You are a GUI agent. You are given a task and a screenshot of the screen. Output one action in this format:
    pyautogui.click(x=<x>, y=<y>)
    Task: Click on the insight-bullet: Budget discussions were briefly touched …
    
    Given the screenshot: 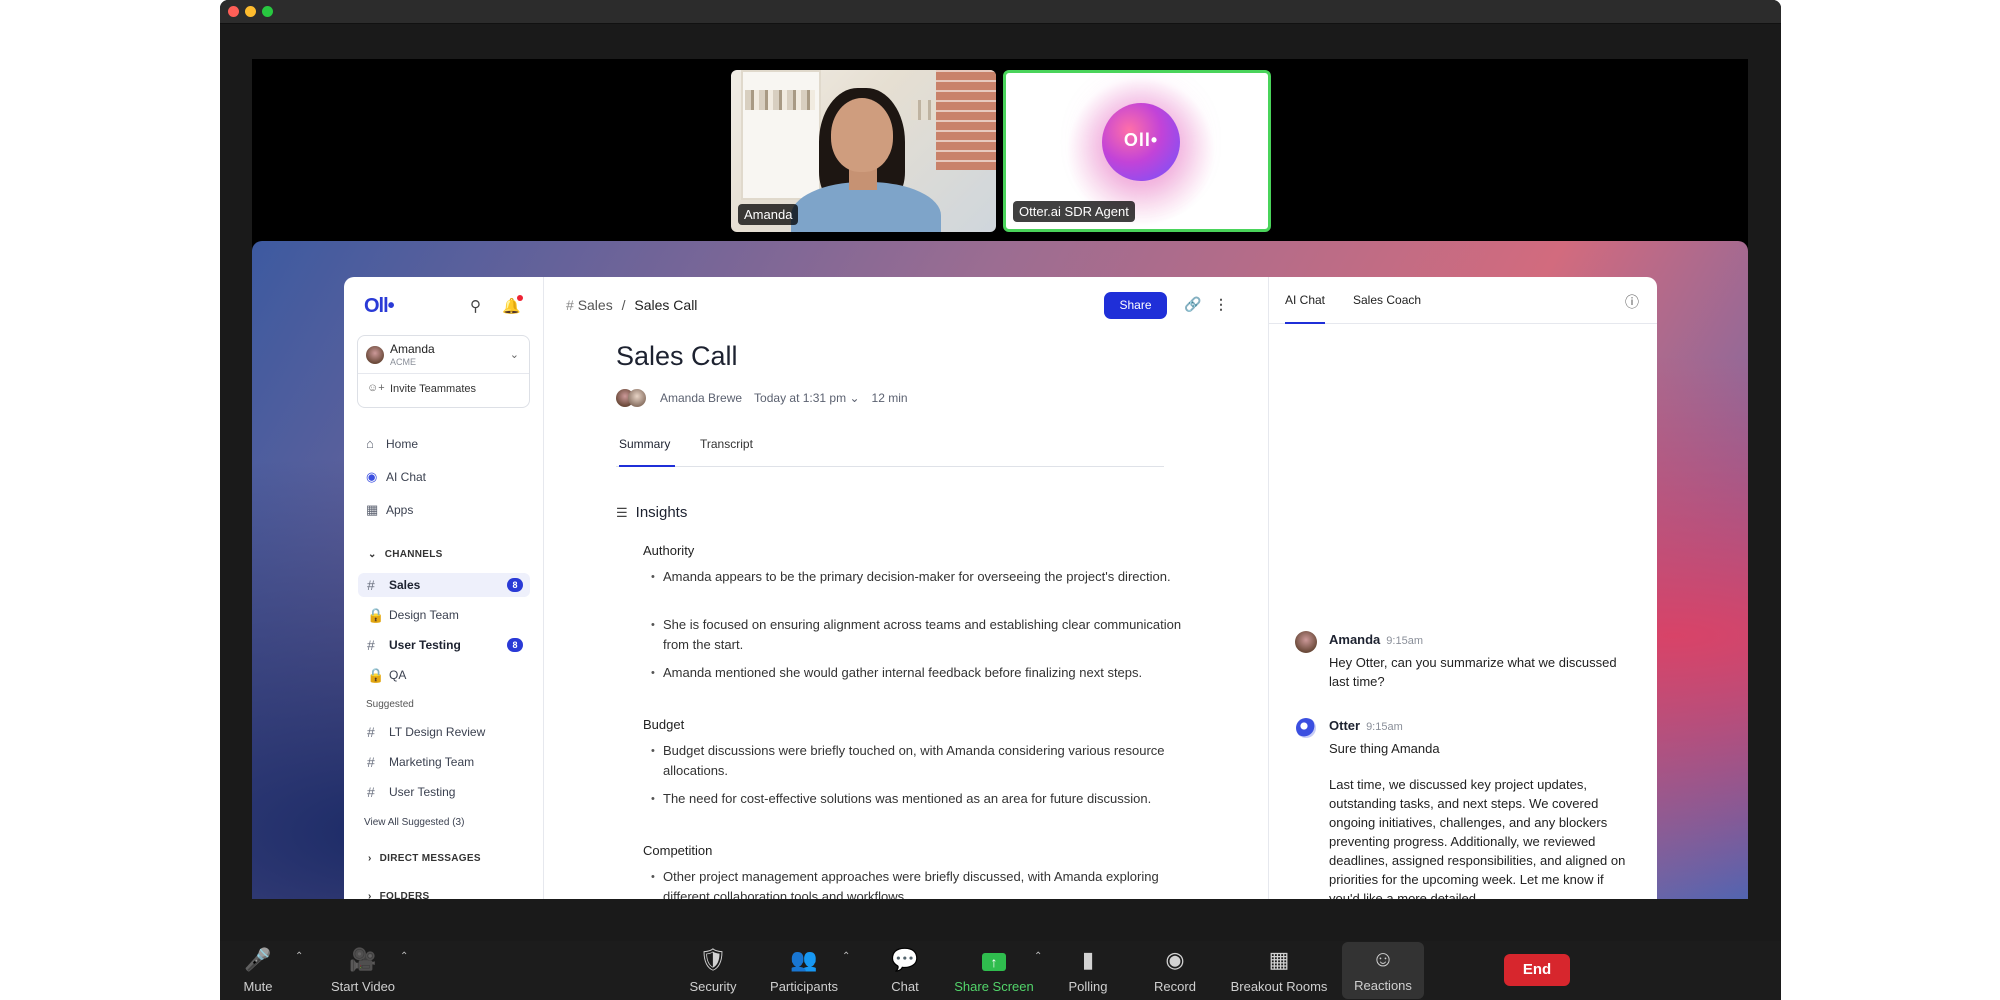 What is the action you would take?
    pyautogui.click(x=922, y=761)
    